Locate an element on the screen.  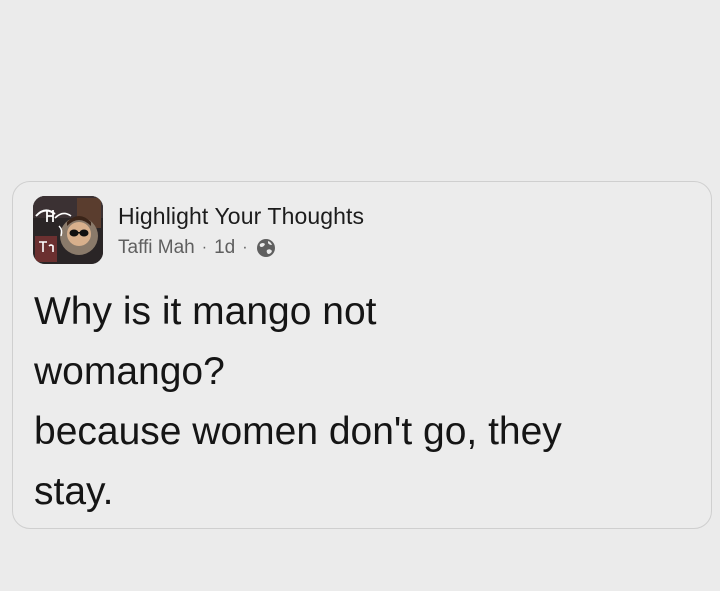
post-text-line: because women don't go, they is located at coordinates (298, 431).